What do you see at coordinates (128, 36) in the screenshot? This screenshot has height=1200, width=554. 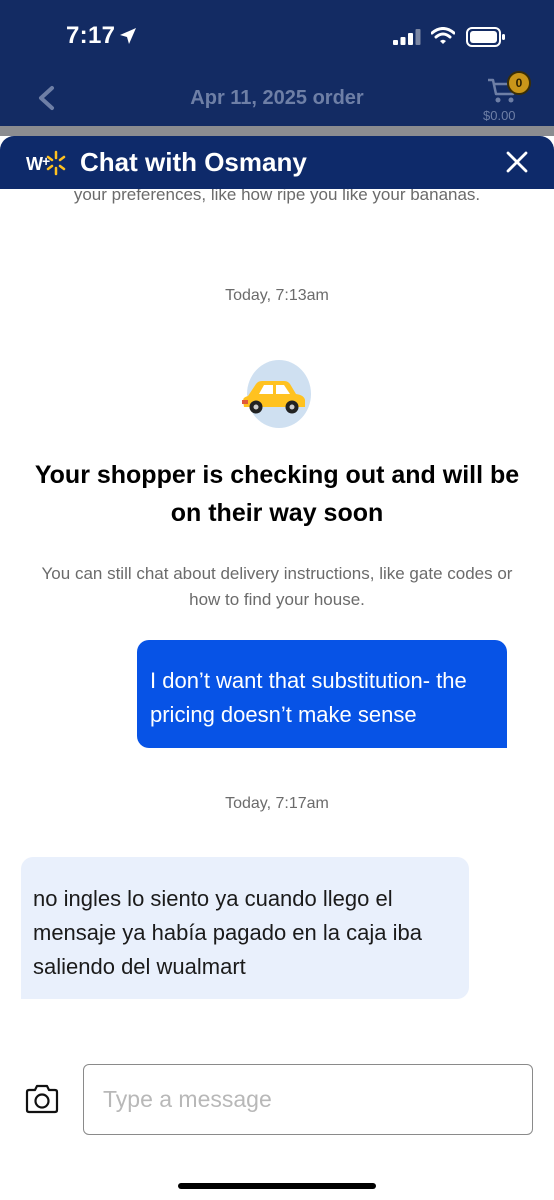 I see `location-arrow-icon` at bounding box center [128, 36].